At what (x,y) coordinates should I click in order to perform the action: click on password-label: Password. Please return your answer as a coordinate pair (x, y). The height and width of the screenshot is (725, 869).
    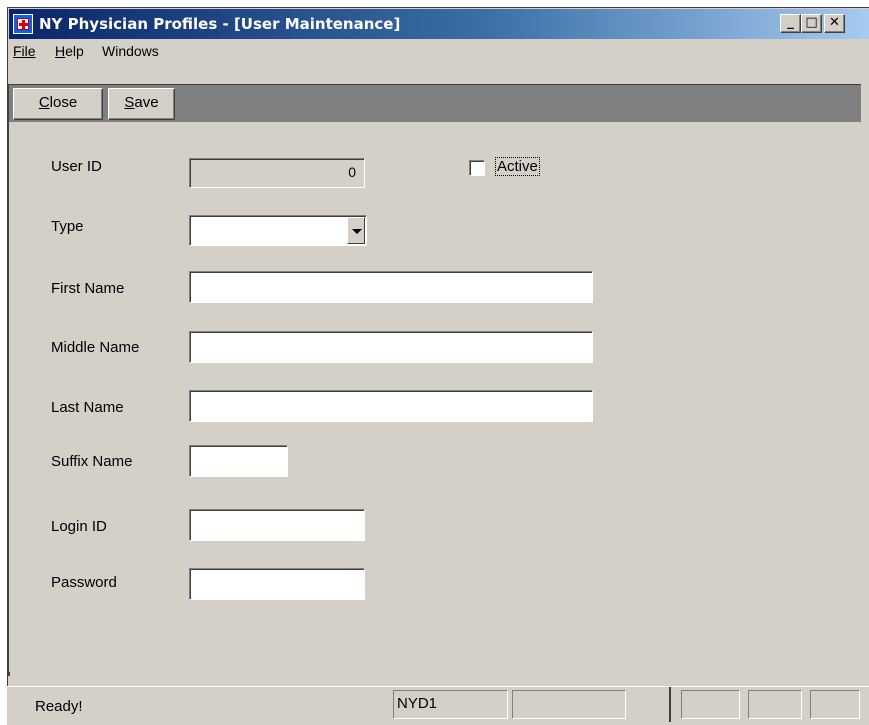
    Looking at the image, I should click on (84, 582).